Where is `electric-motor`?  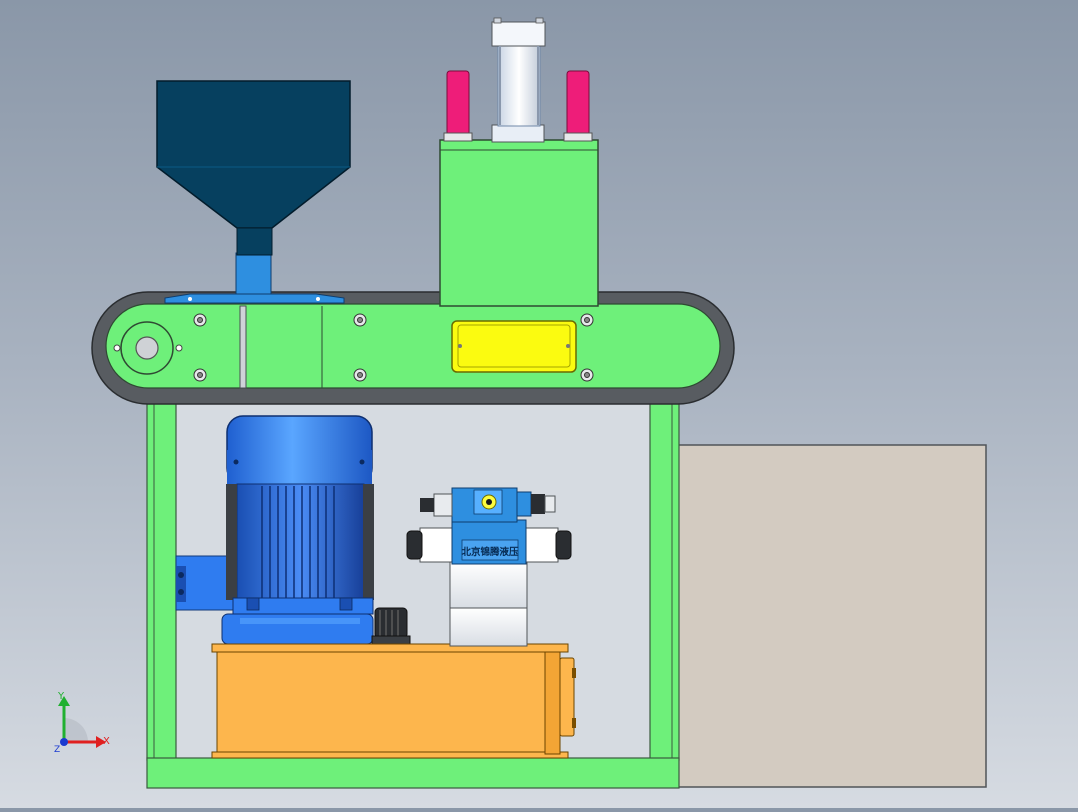
electric-motor is located at coordinates (297, 530).